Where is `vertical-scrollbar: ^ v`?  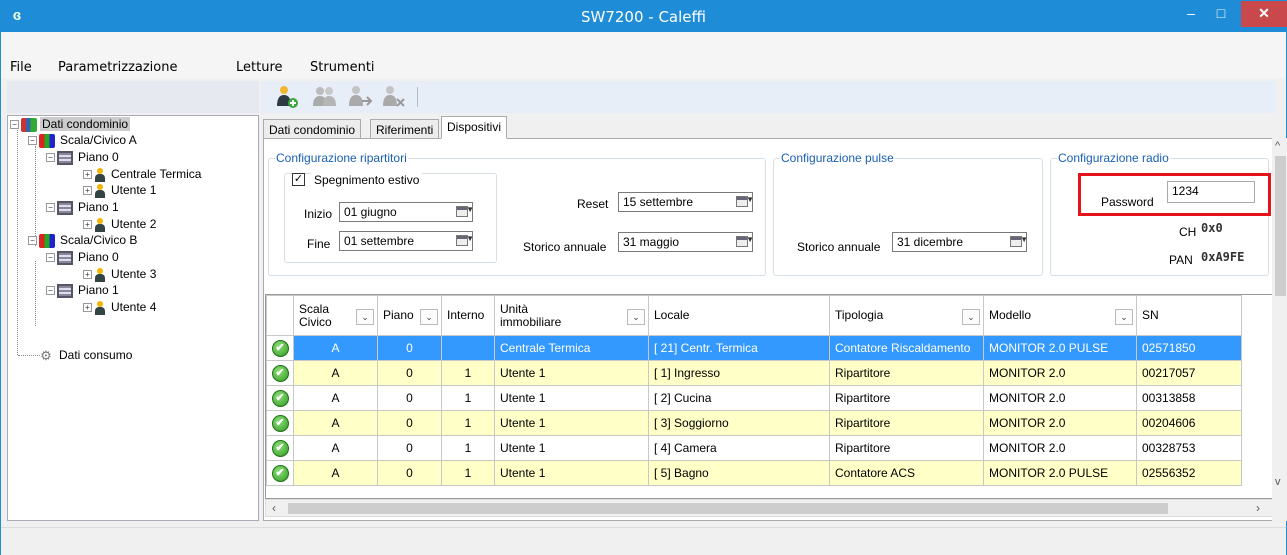
vertical-scrollbar: ^ v is located at coordinates (1279, 329).